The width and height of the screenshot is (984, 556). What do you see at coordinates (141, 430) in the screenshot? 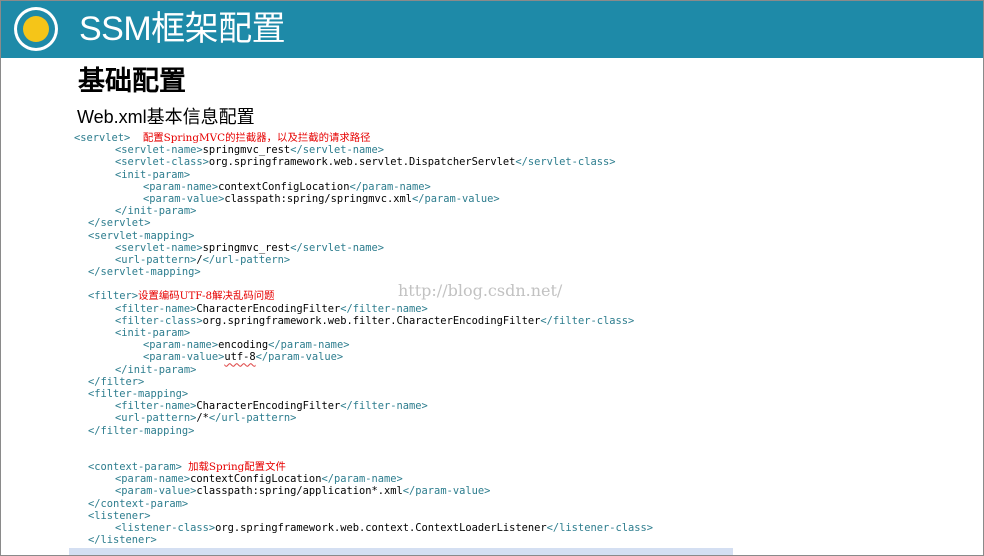
I see `xml-tag: </filter-mapping>` at bounding box center [141, 430].